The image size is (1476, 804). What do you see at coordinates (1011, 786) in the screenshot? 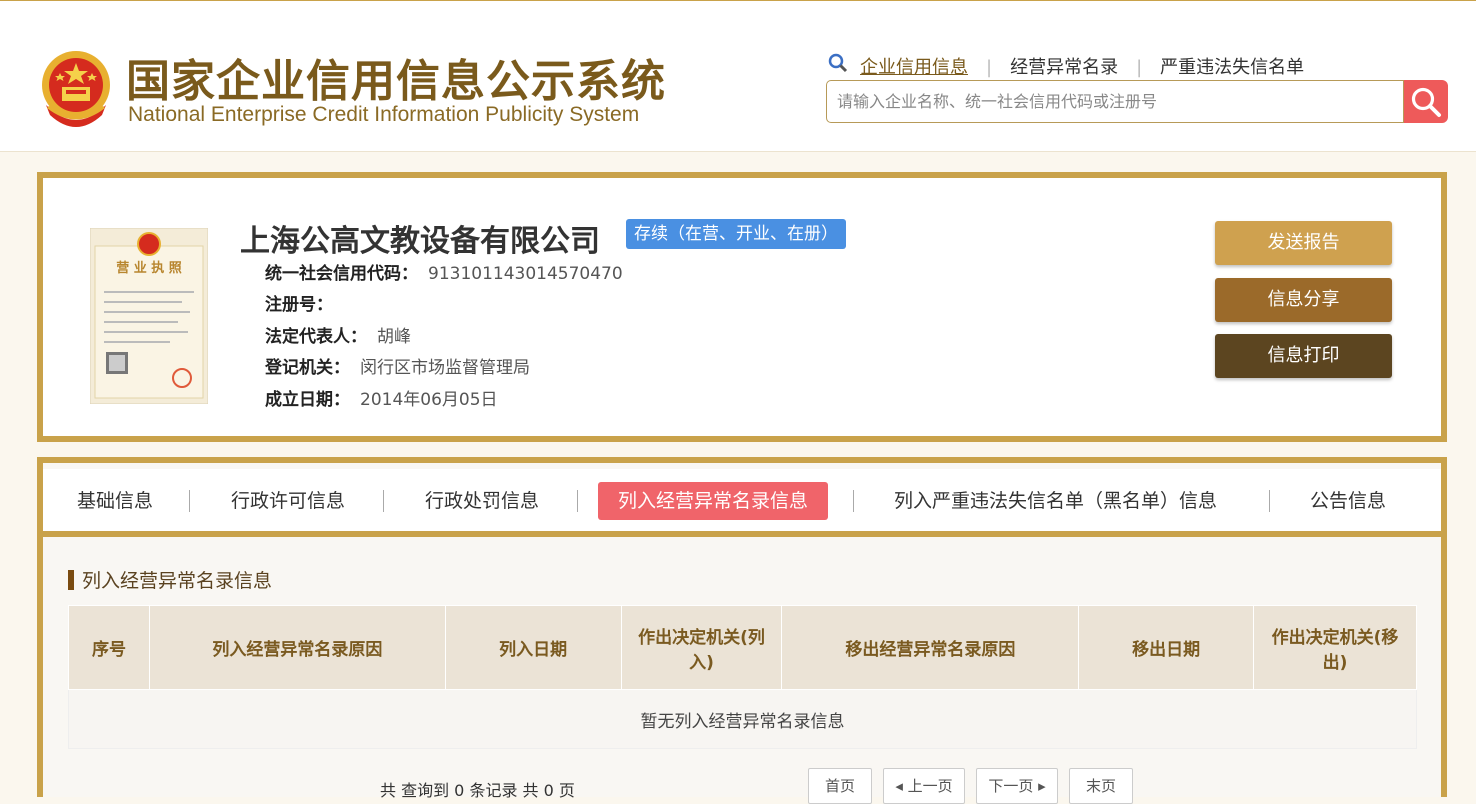
I see `next-page-label: 下一页` at bounding box center [1011, 786].